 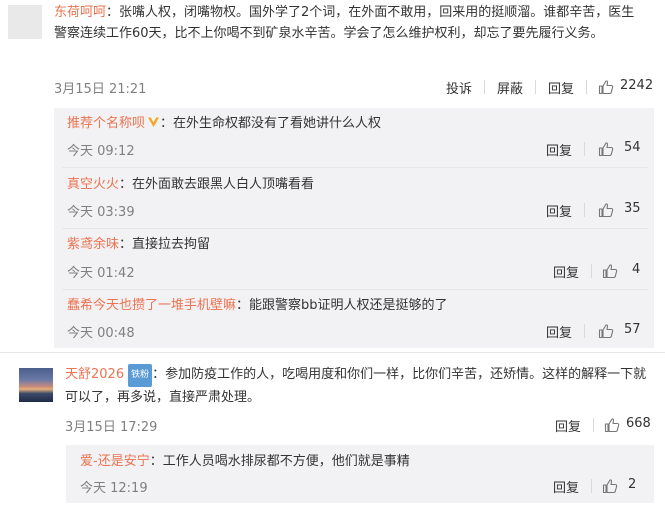 What do you see at coordinates (632, 147) in the screenshot?
I see `like-count: 54` at bounding box center [632, 147].